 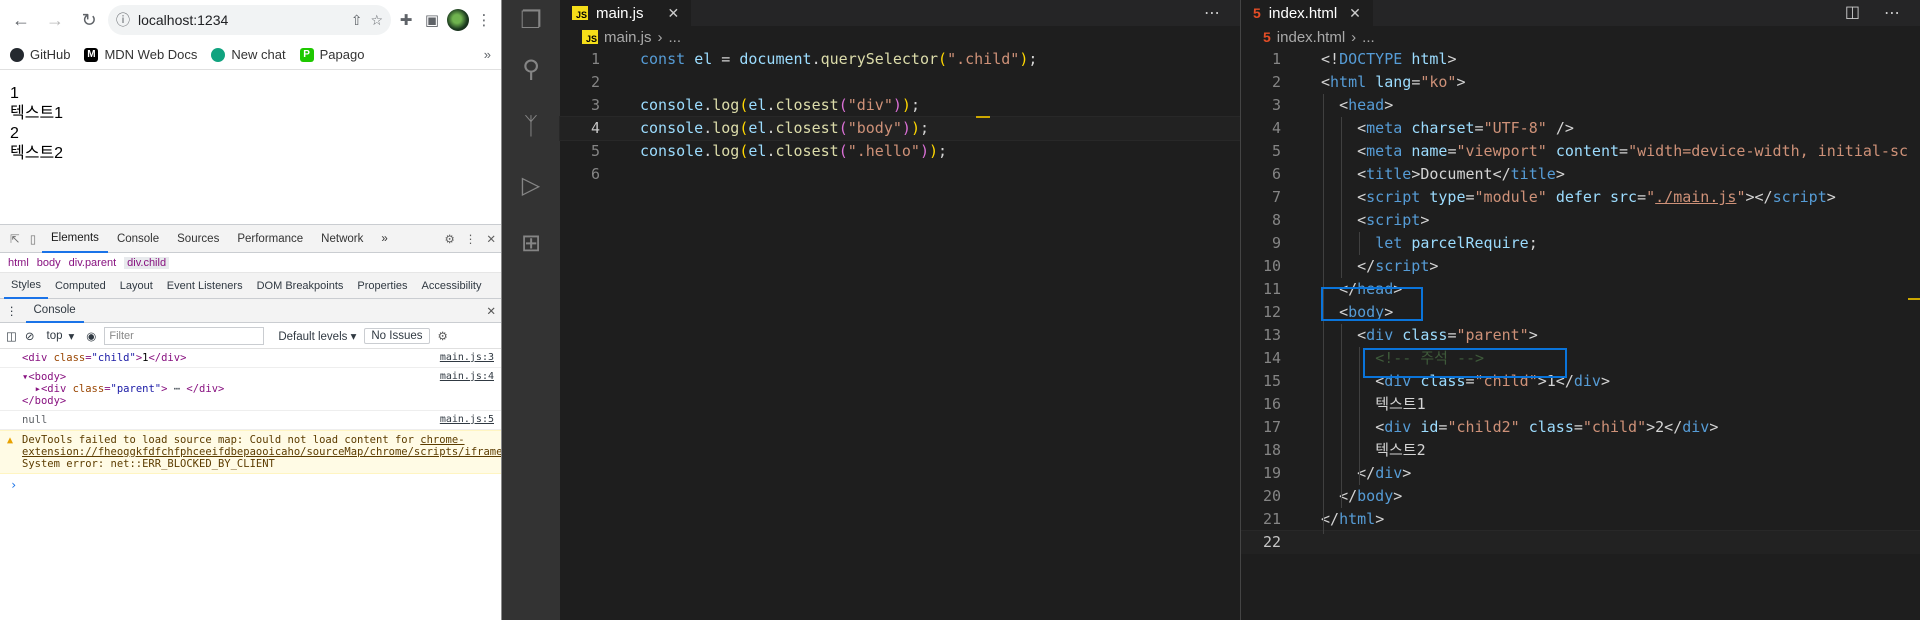 What do you see at coordinates (357, 20) in the screenshot?
I see `share-icon: ⇧` at bounding box center [357, 20].